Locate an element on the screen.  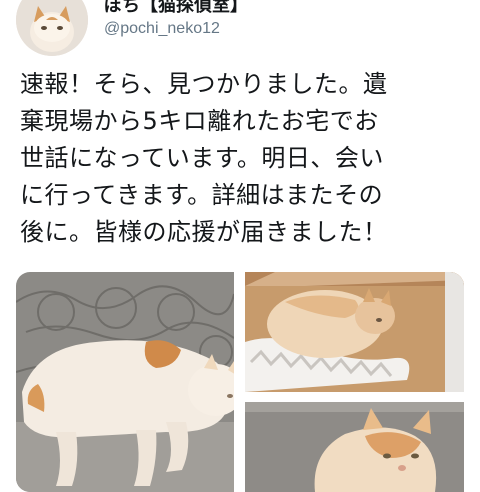
cat-avatar-image is located at coordinates (52, 28).